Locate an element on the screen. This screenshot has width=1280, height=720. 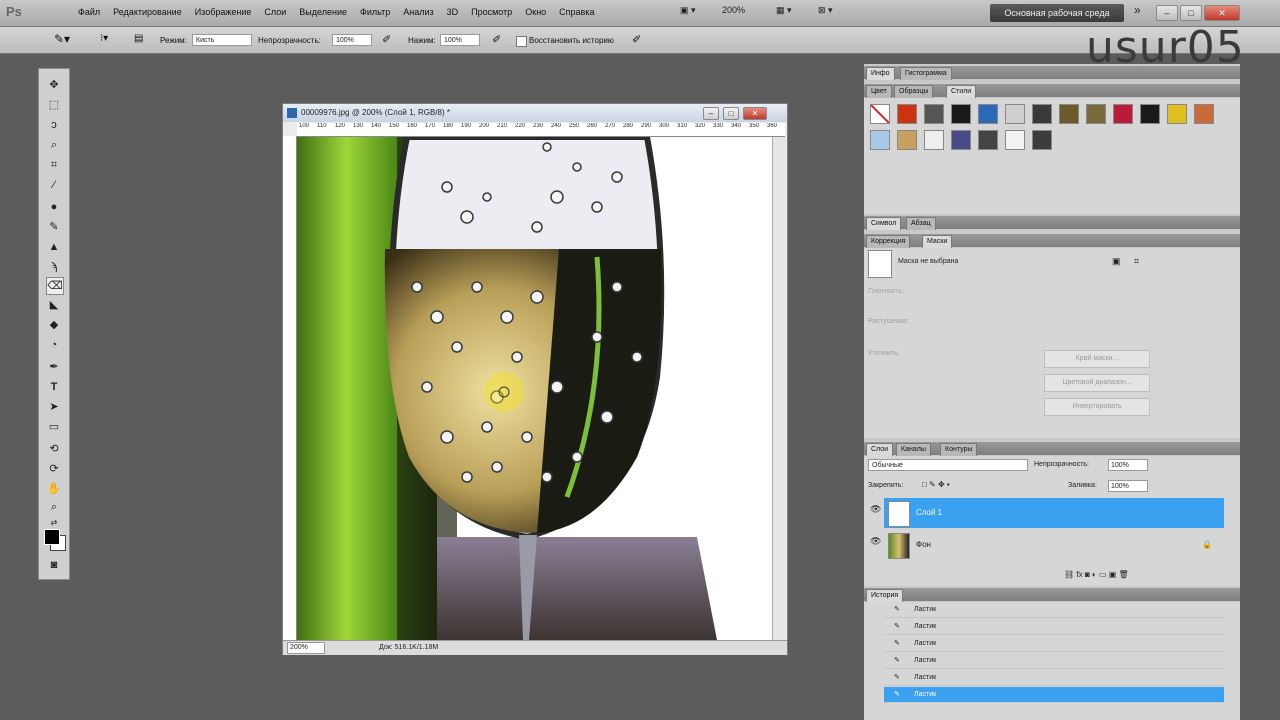
doc-maximize-button: □ is located at coordinates (731, 113).